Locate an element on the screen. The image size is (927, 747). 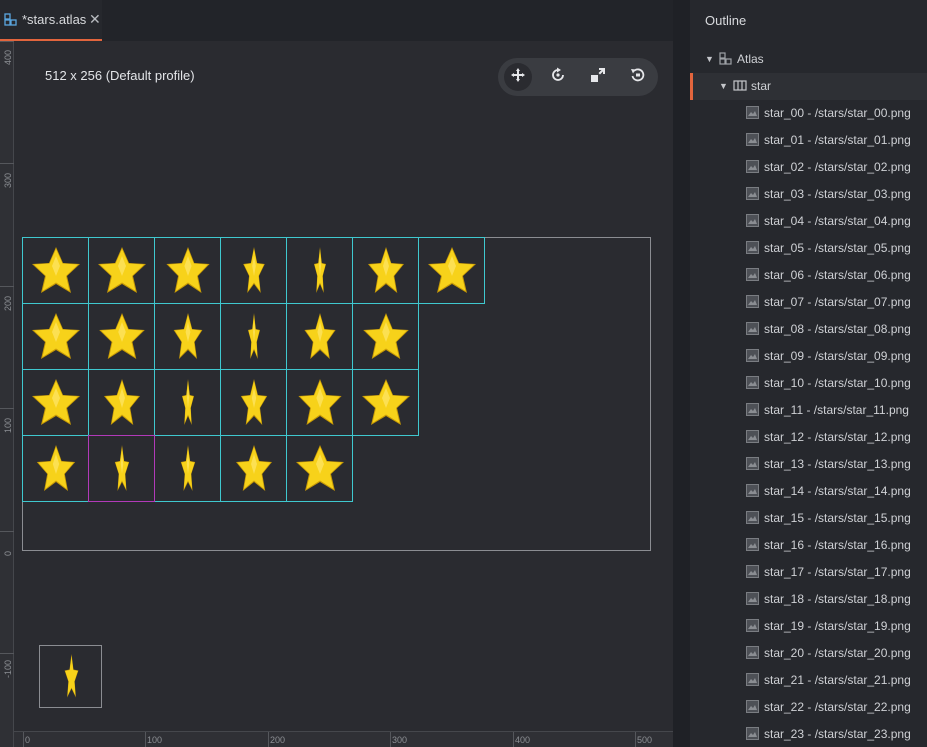
ruler-tick: 500 is located at coordinates (645, 740).